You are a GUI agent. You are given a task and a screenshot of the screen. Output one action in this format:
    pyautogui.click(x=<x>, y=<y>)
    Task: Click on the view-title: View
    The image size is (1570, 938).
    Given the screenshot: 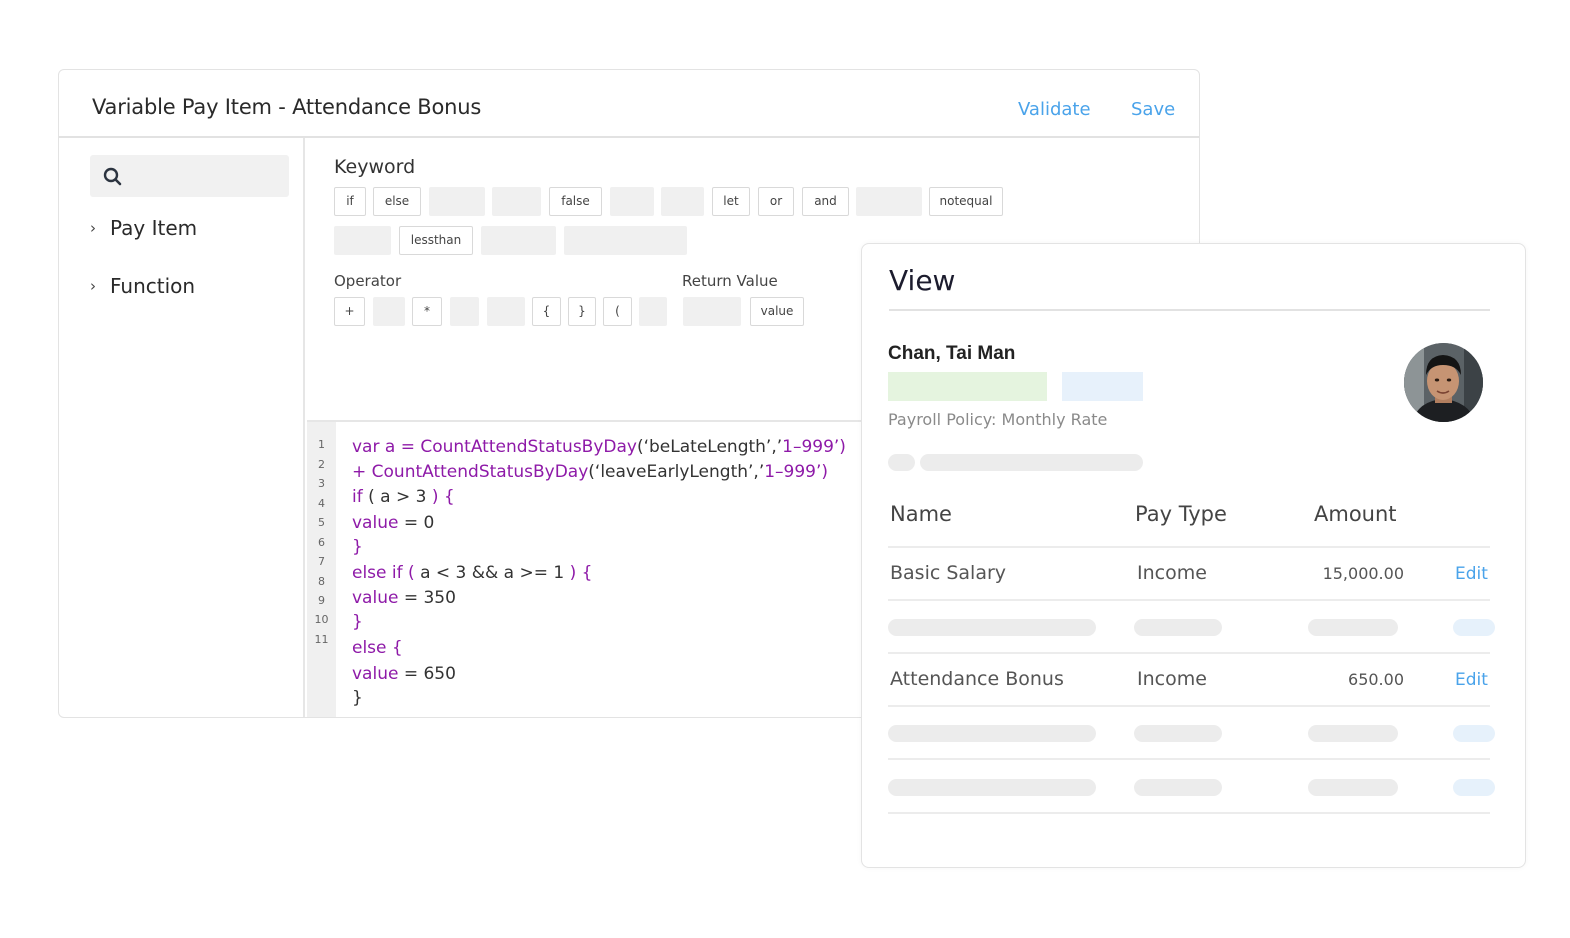 What is the action you would take?
    pyautogui.click(x=922, y=280)
    